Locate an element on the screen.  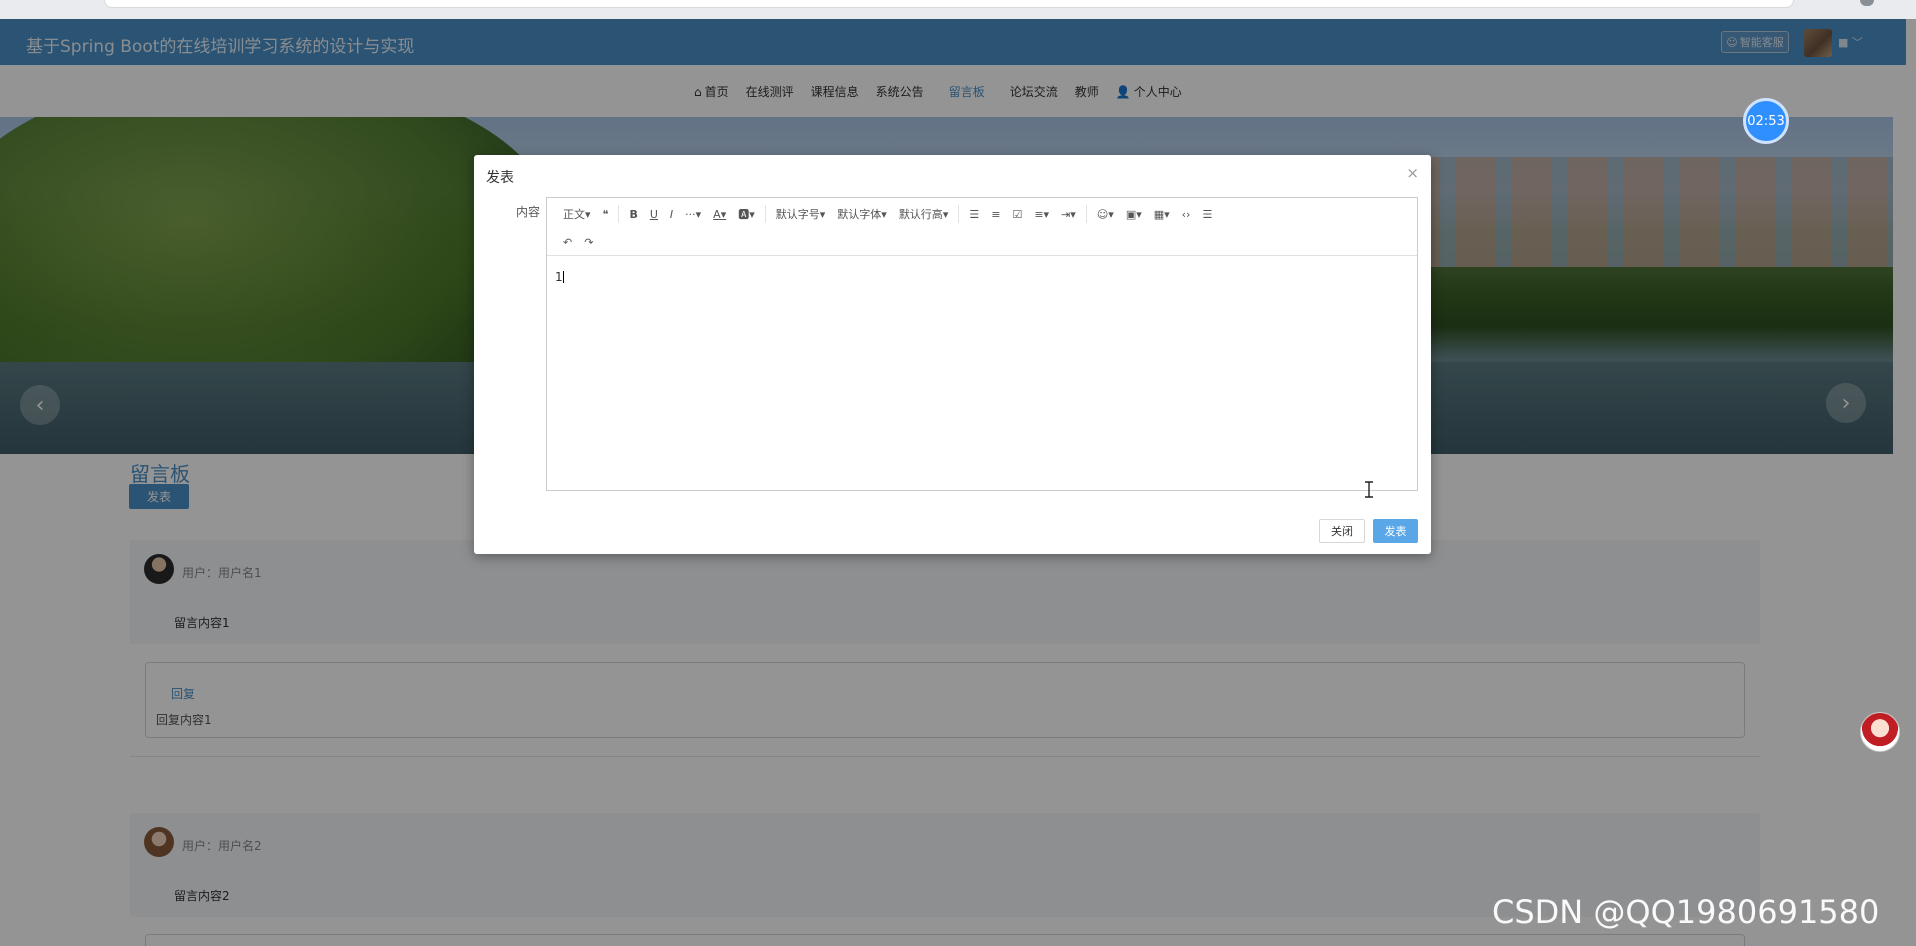
italic-icon: I is located at coordinates (671, 214).